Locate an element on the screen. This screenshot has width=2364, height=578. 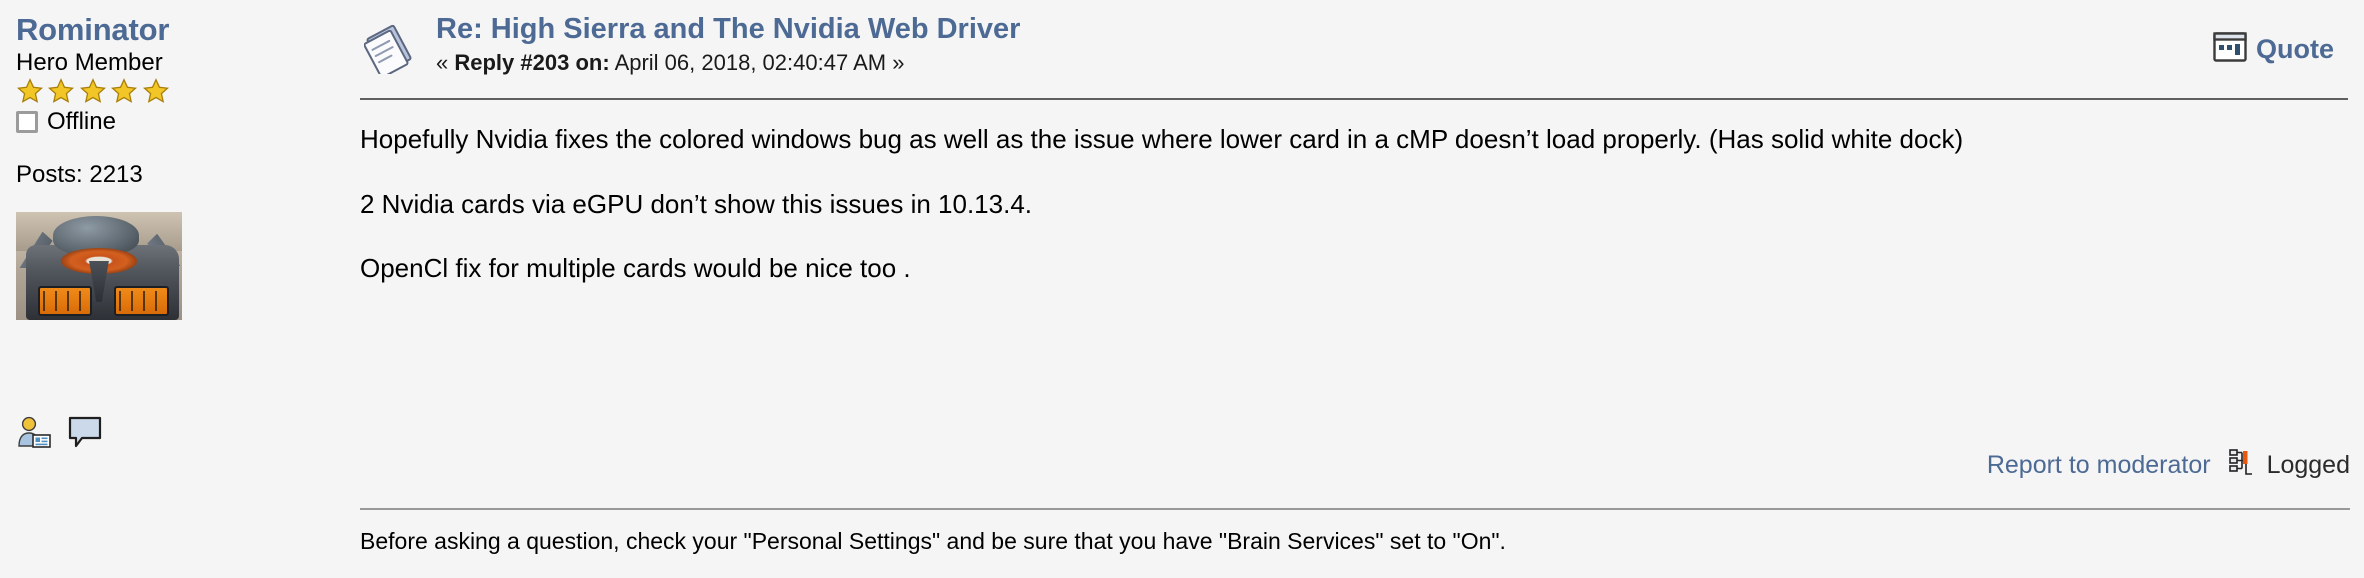
meta-close-quote: » is located at coordinates (898, 62).